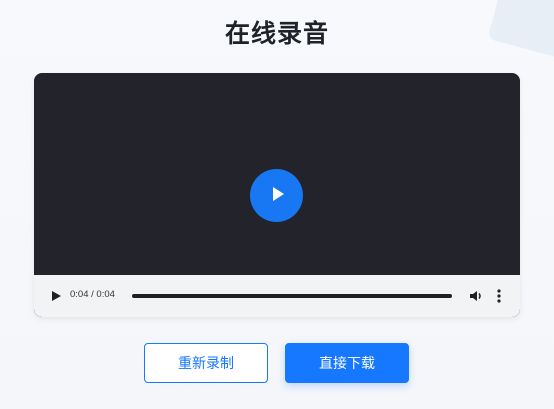 This screenshot has width=554, height=409. I want to click on page-title: 在线录音, so click(276, 33).